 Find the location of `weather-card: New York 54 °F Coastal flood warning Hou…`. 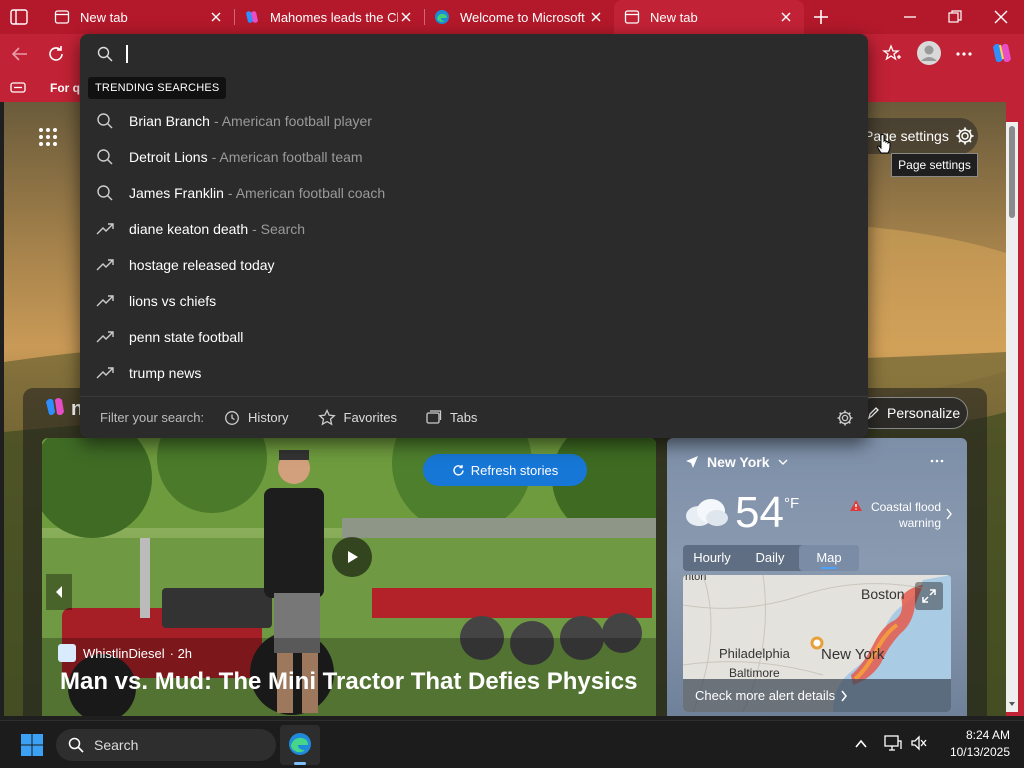

weather-card: New York 54 °F Coastal flood warning Hou… is located at coordinates (817, 577).